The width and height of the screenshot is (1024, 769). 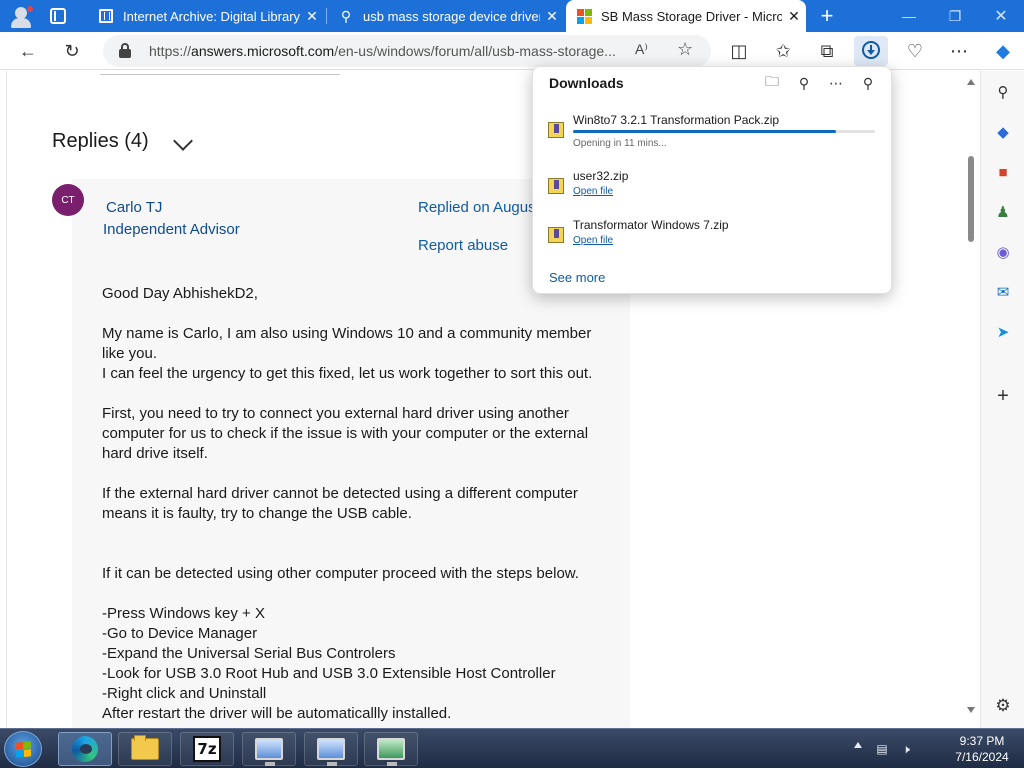 I want to click on open-downloads-folder-icon: 🗀, so click(x=772, y=83).